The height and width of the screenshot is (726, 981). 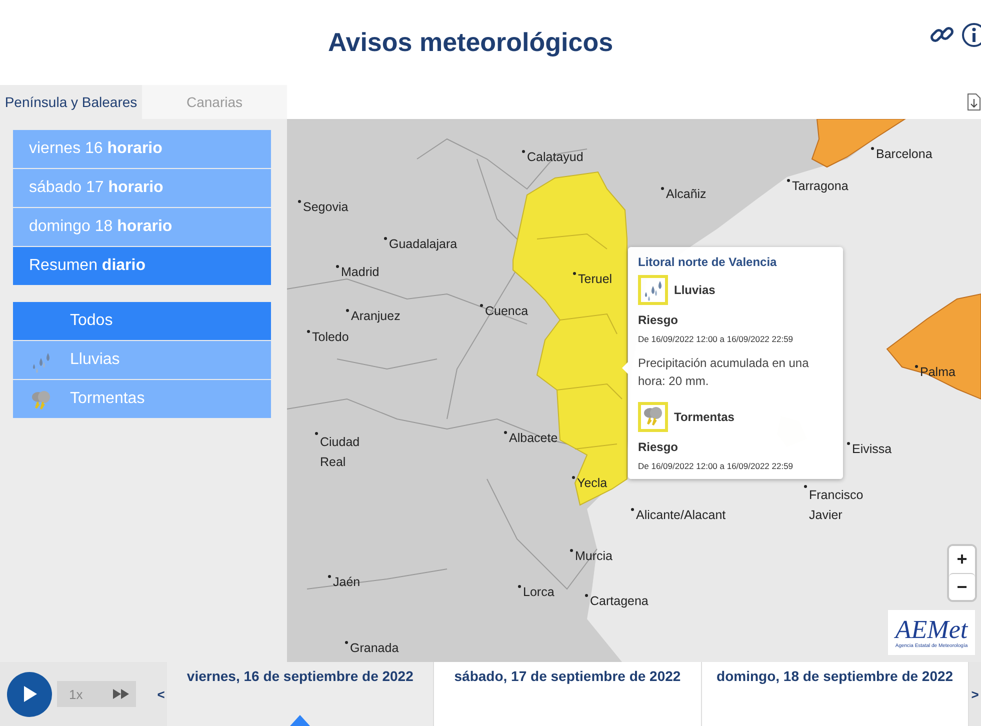 I want to click on page-title: Avisos meteorológicos, so click(x=471, y=42).